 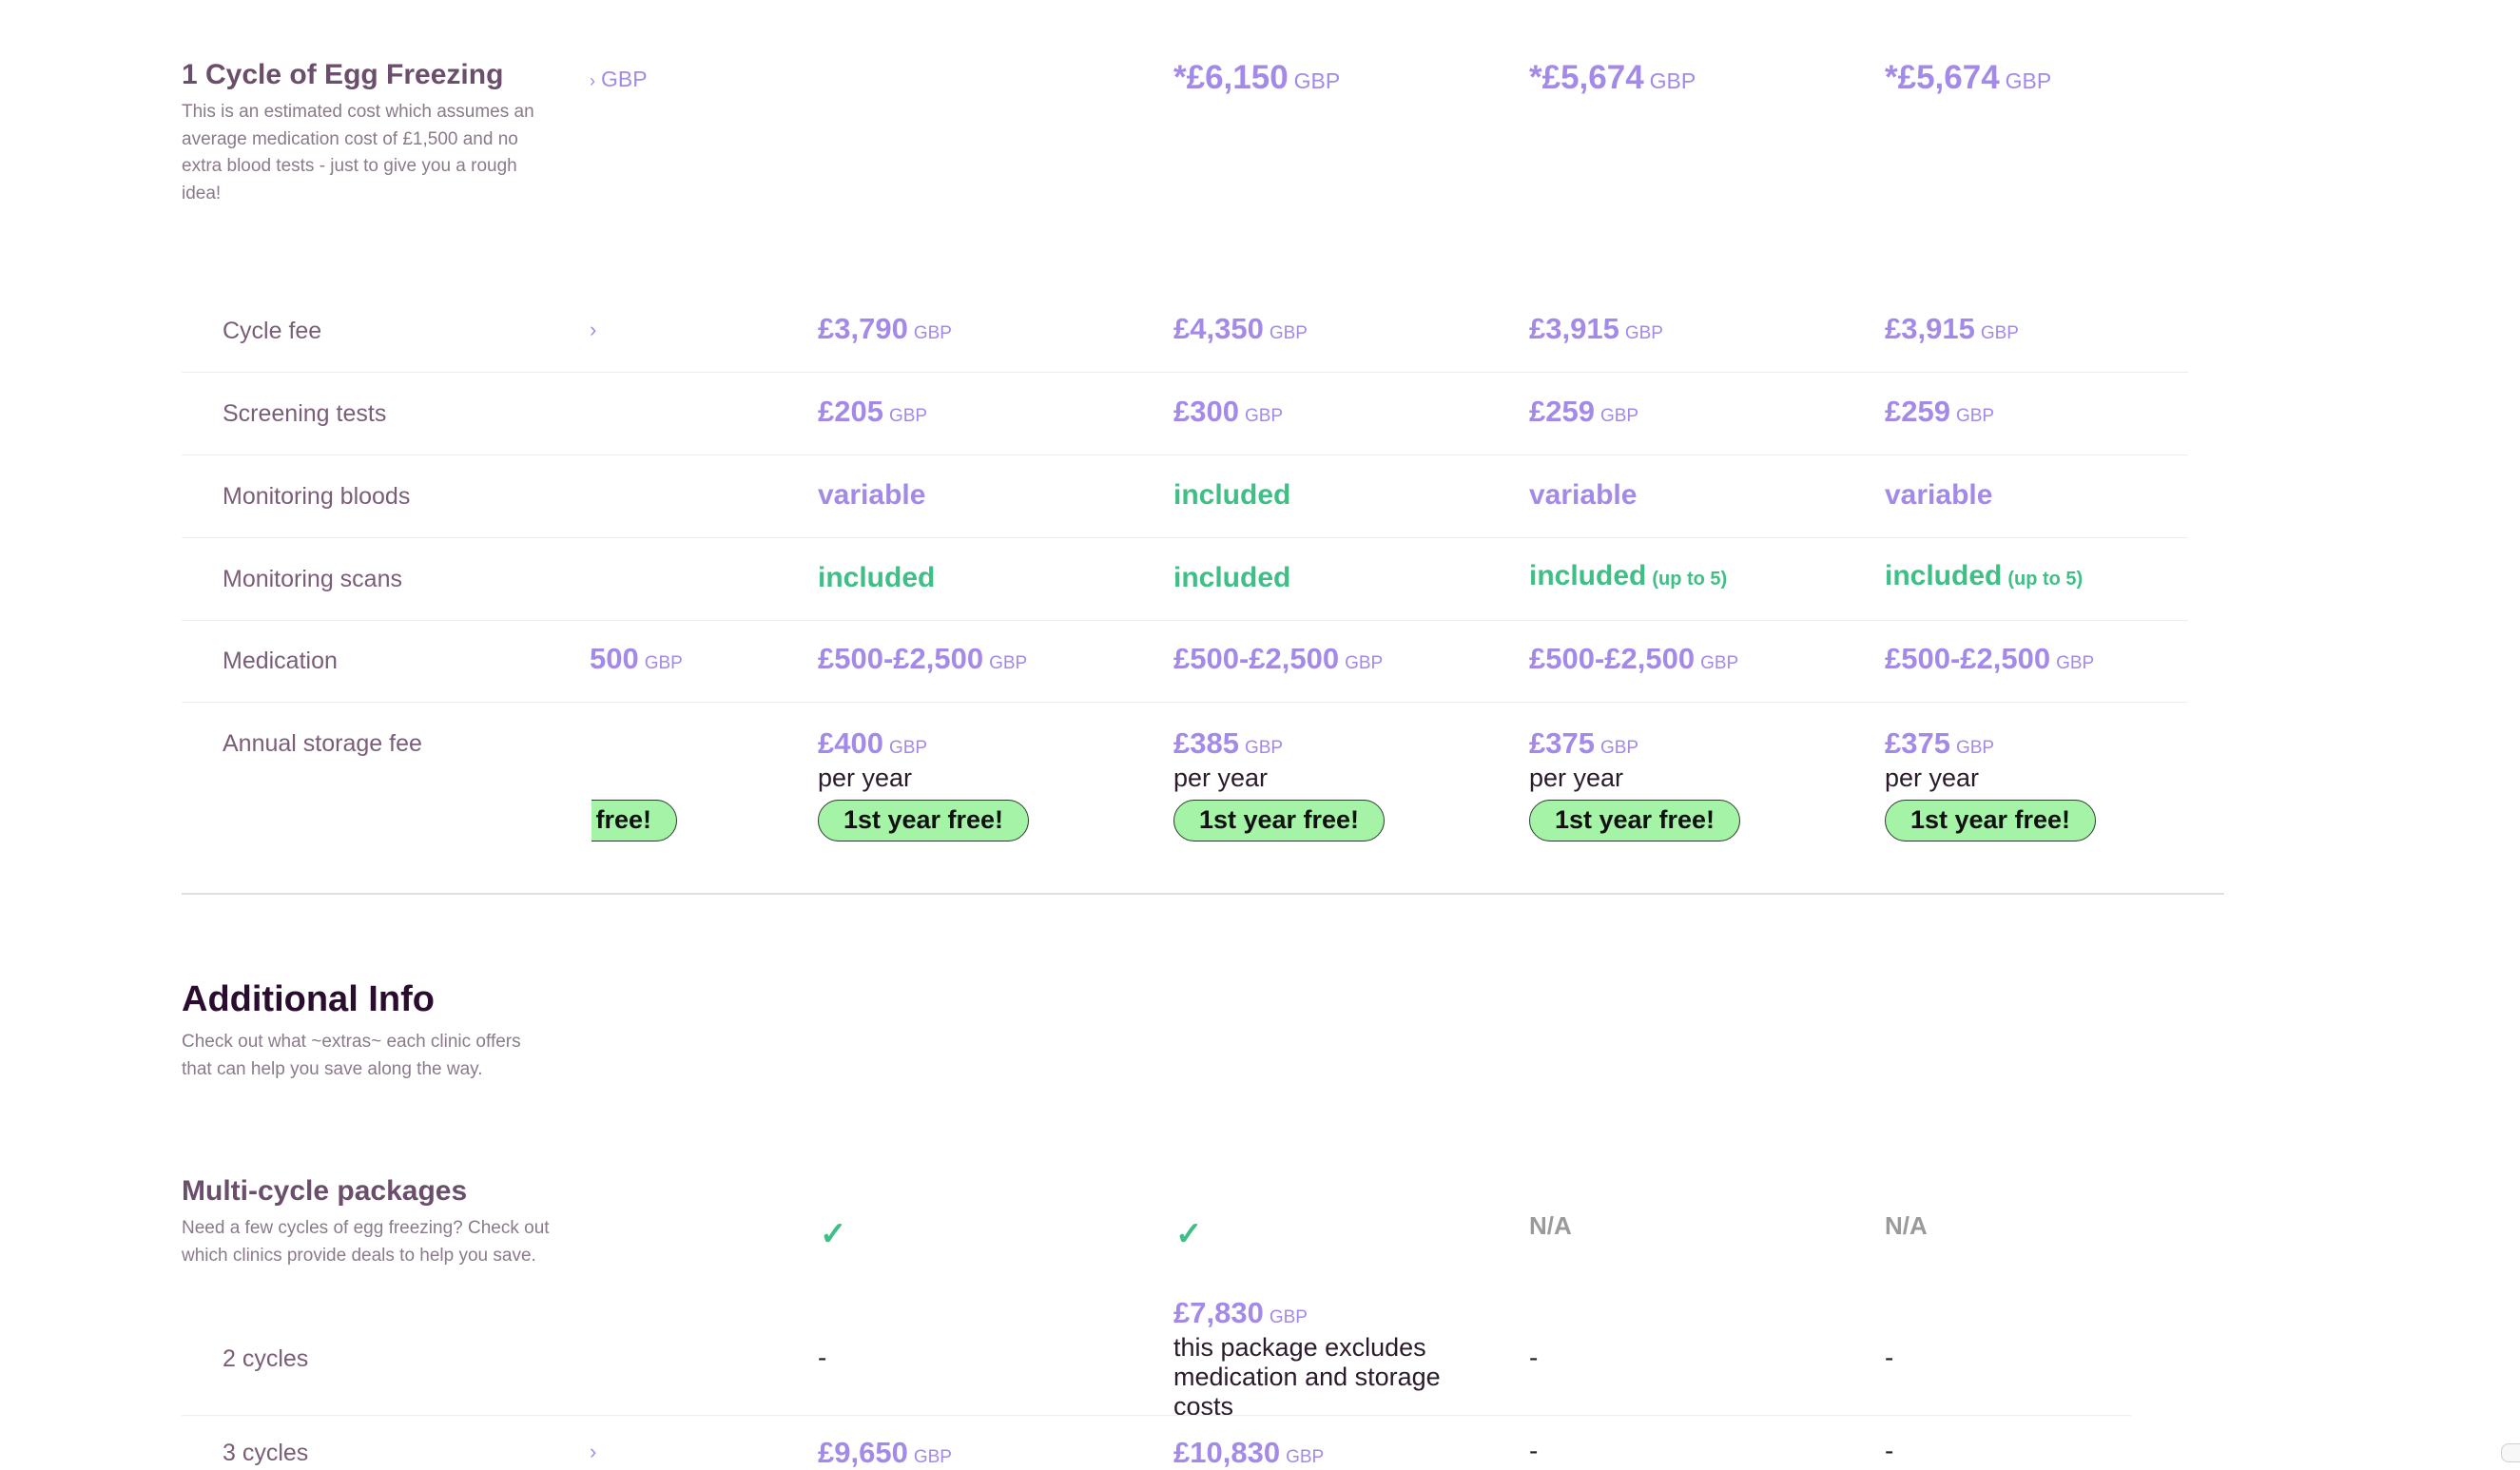 What do you see at coordinates (1257, 78) in the screenshot?
I see `total-cost-col2: *£6,150 GBP` at bounding box center [1257, 78].